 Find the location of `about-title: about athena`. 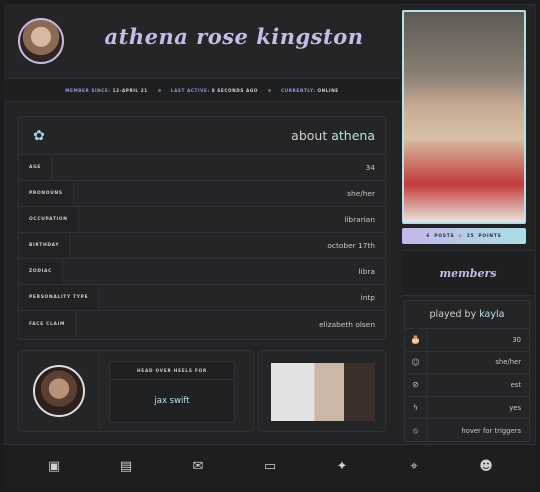

about-title: about athena is located at coordinates (333, 135).